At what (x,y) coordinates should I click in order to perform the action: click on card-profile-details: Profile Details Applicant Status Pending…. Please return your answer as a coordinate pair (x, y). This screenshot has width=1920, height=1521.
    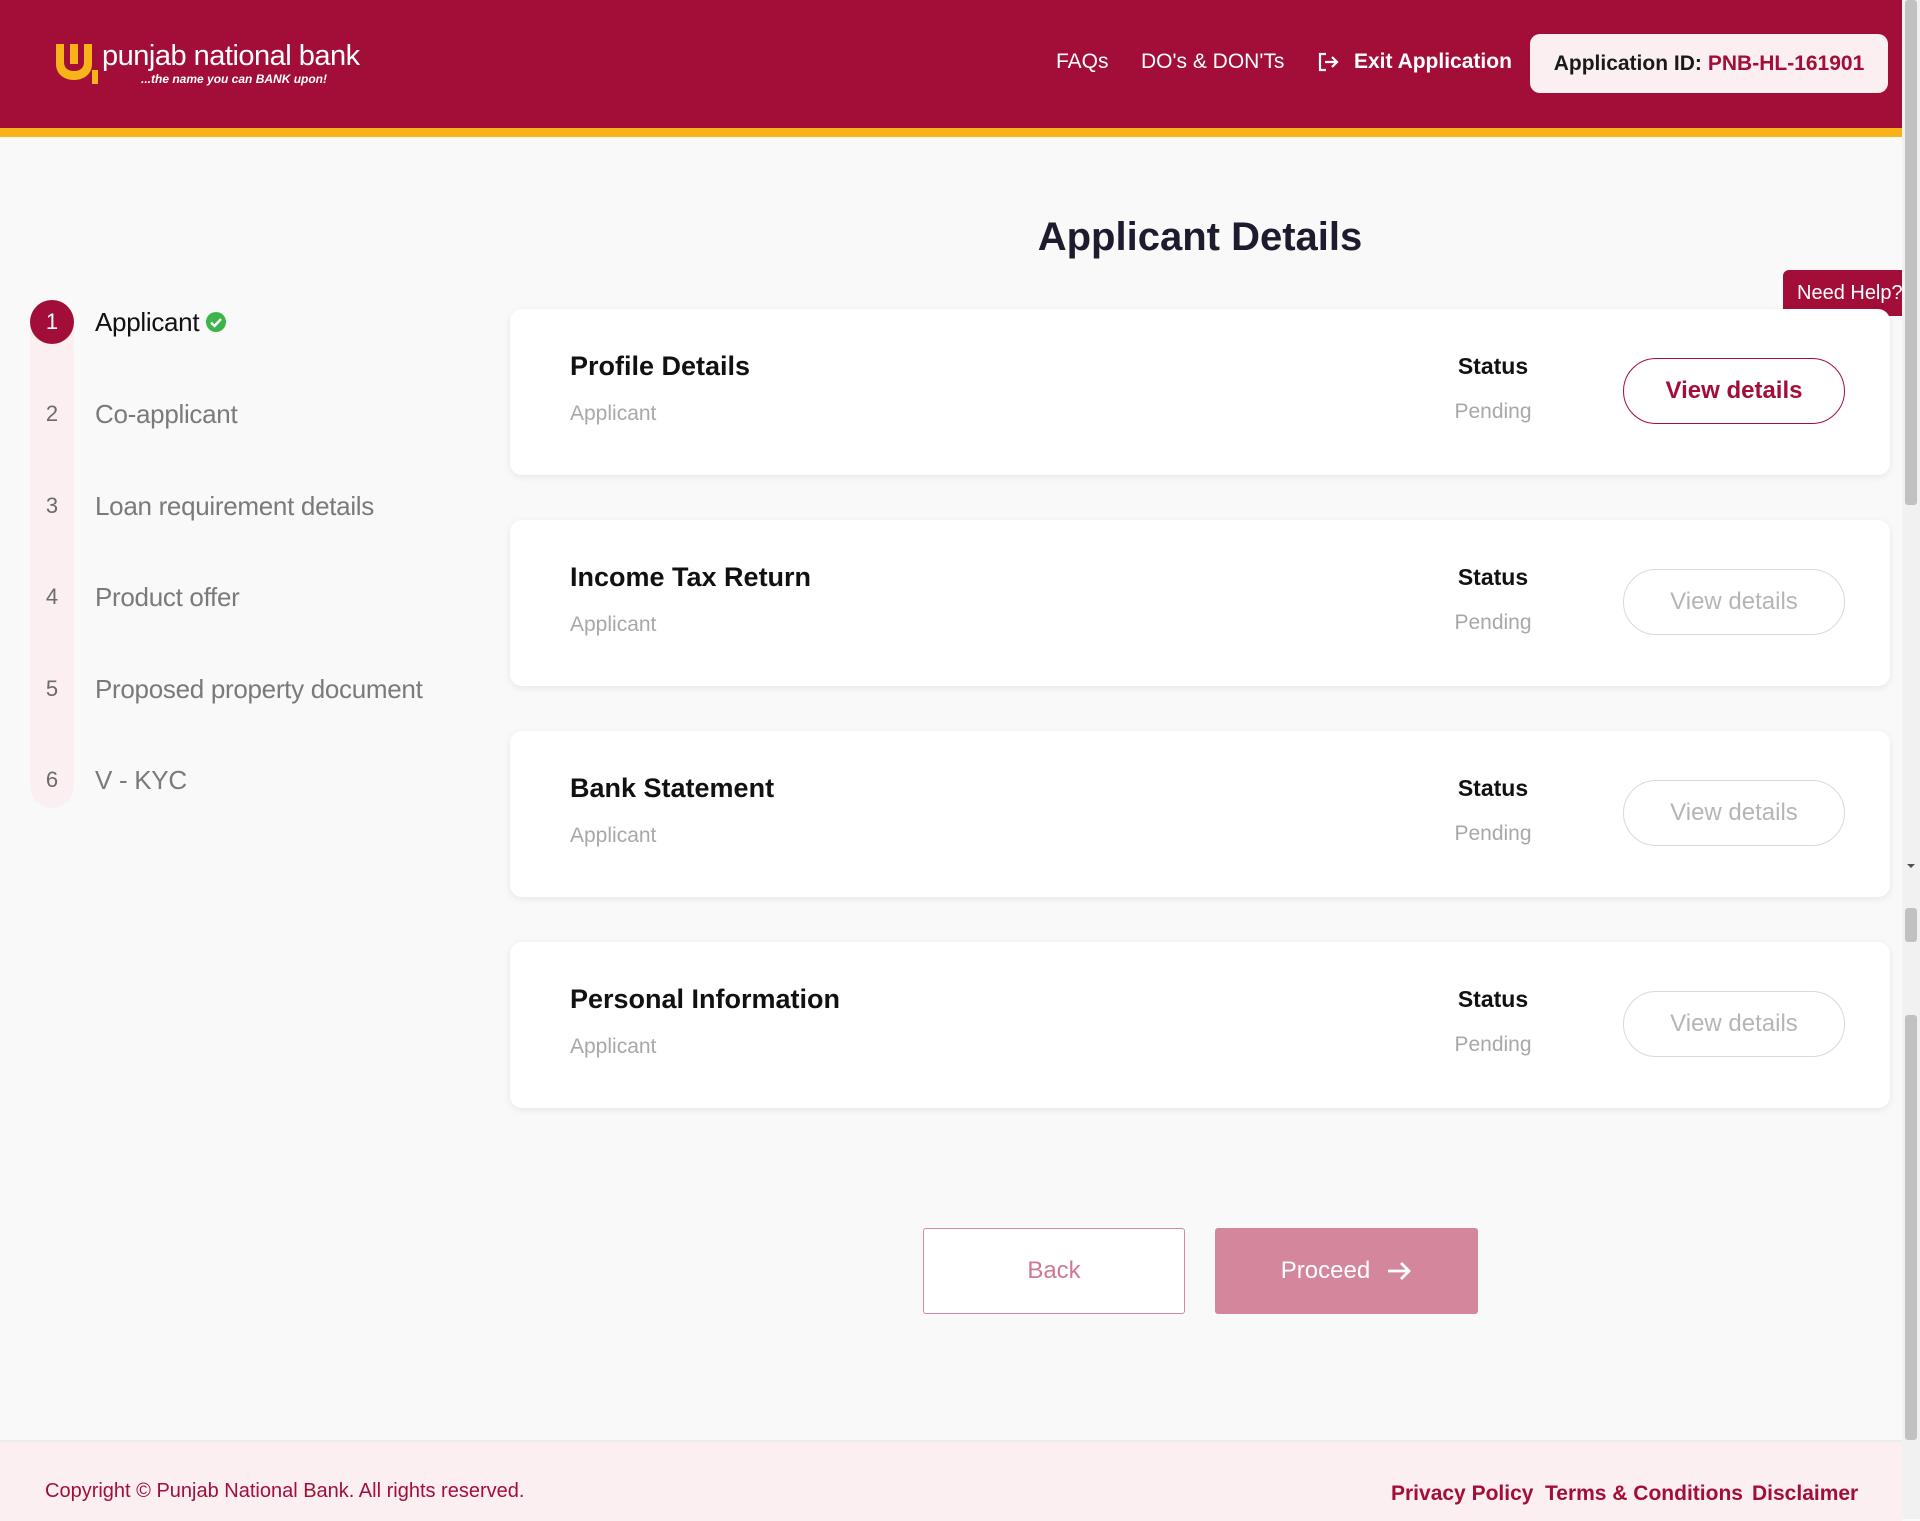
    Looking at the image, I should click on (1200, 392).